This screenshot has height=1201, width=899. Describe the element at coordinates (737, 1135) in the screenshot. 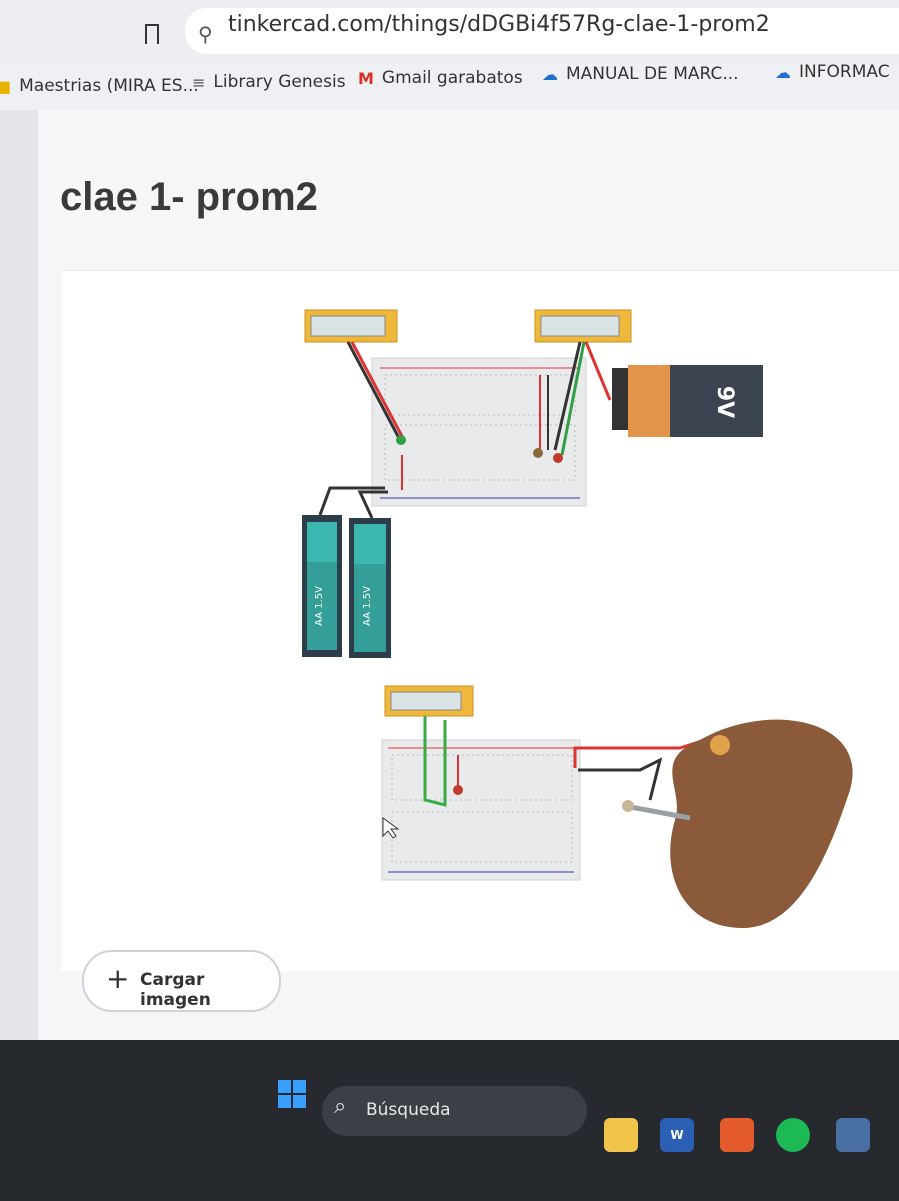

I see `brave-icon` at that location.